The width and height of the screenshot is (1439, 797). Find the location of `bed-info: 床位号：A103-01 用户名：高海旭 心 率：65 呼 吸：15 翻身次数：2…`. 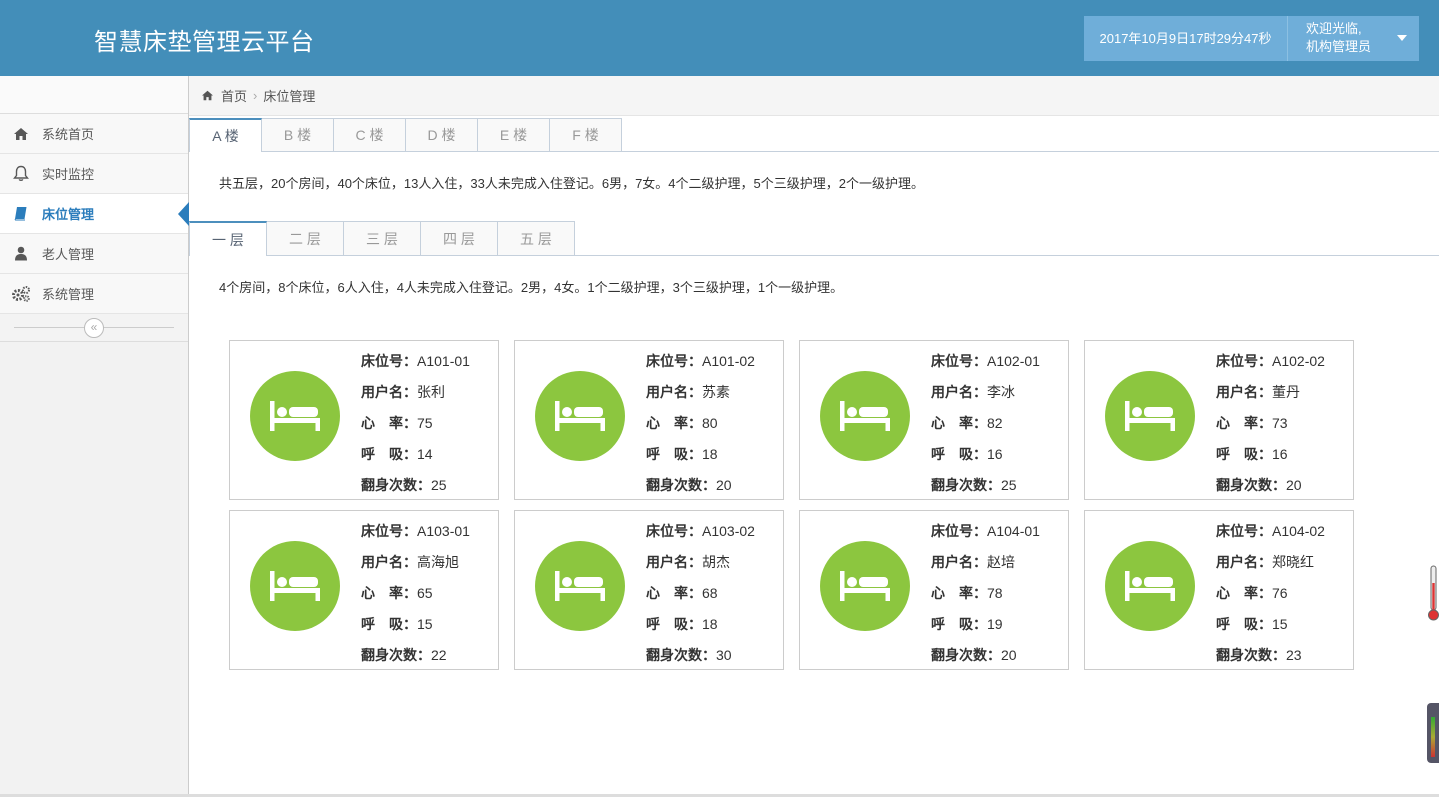

bed-info: 床位号：A103-01 用户名：高海旭 心 率：65 呼 吸：15 翻身次数：2… is located at coordinates (415, 598).